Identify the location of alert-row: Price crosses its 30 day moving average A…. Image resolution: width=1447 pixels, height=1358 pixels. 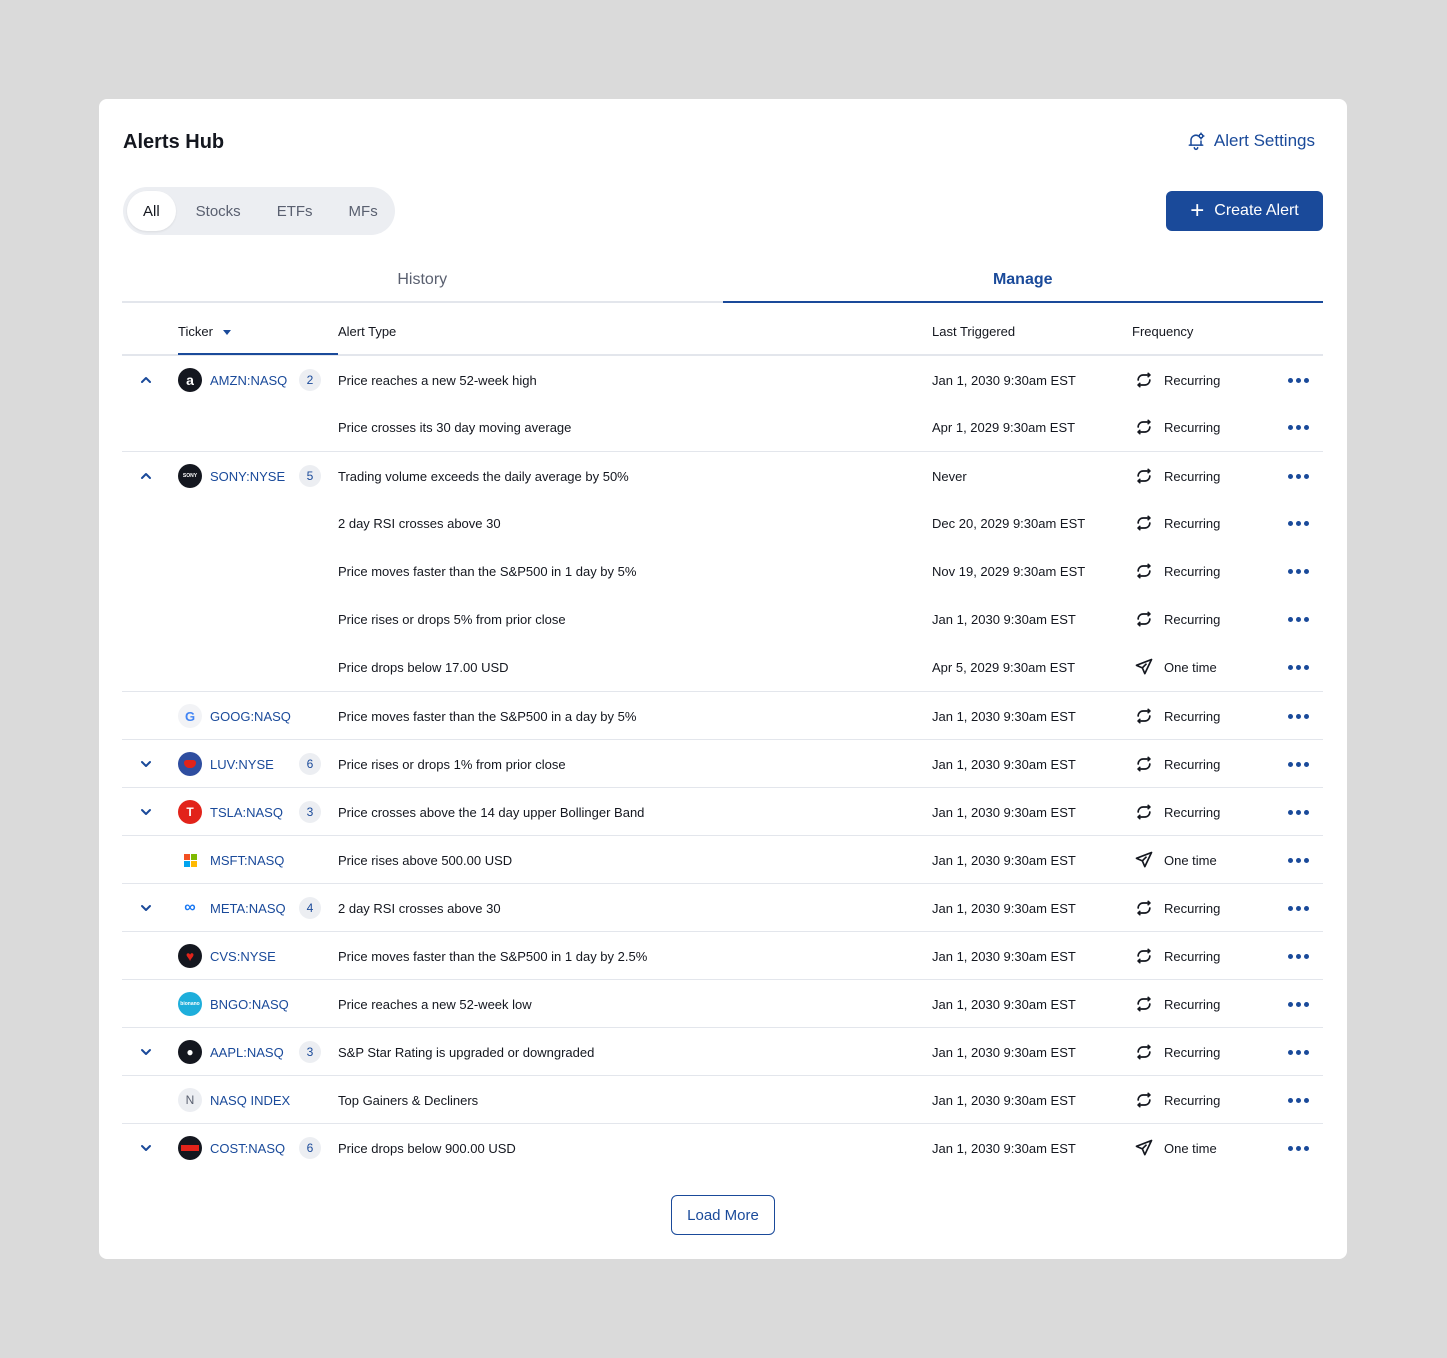
(722, 427).